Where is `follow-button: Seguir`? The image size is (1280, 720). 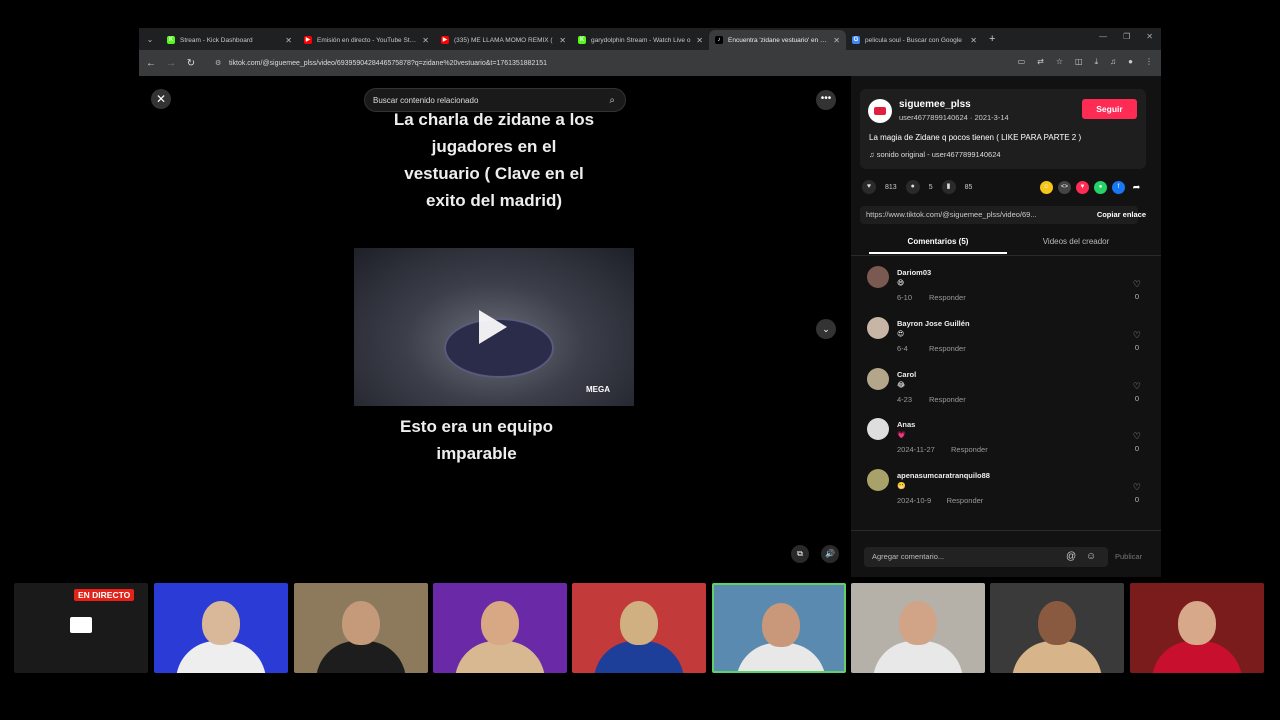 follow-button: Seguir is located at coordinates (1109, 109).